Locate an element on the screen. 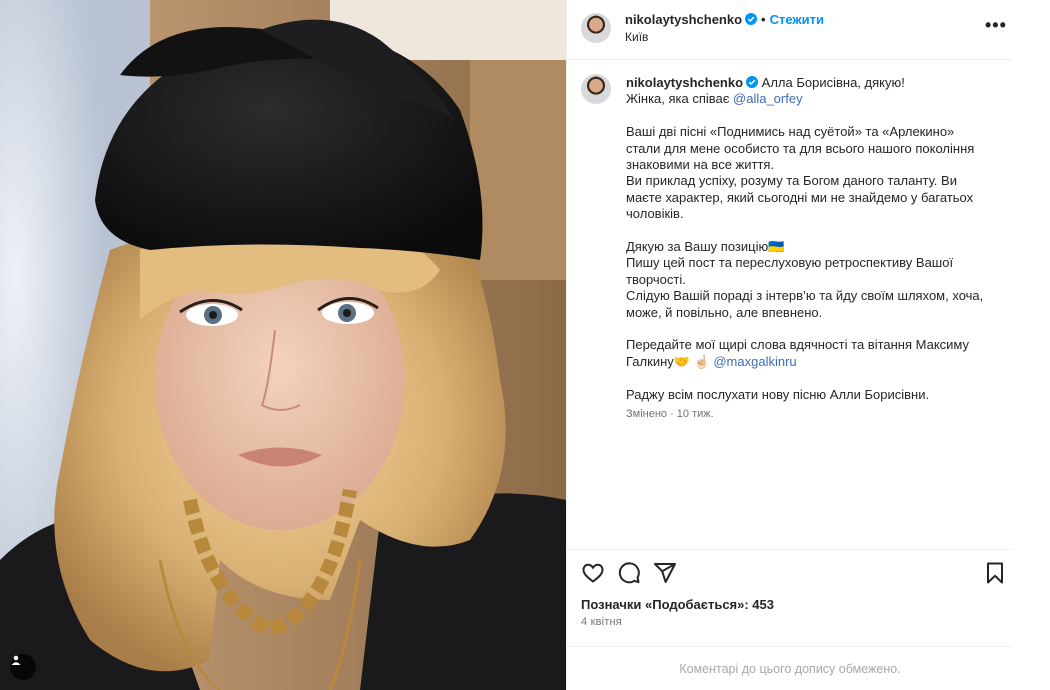 The image size is (1050, 690). caption-para2-line: творчості. is located at coordinates (656, 279).